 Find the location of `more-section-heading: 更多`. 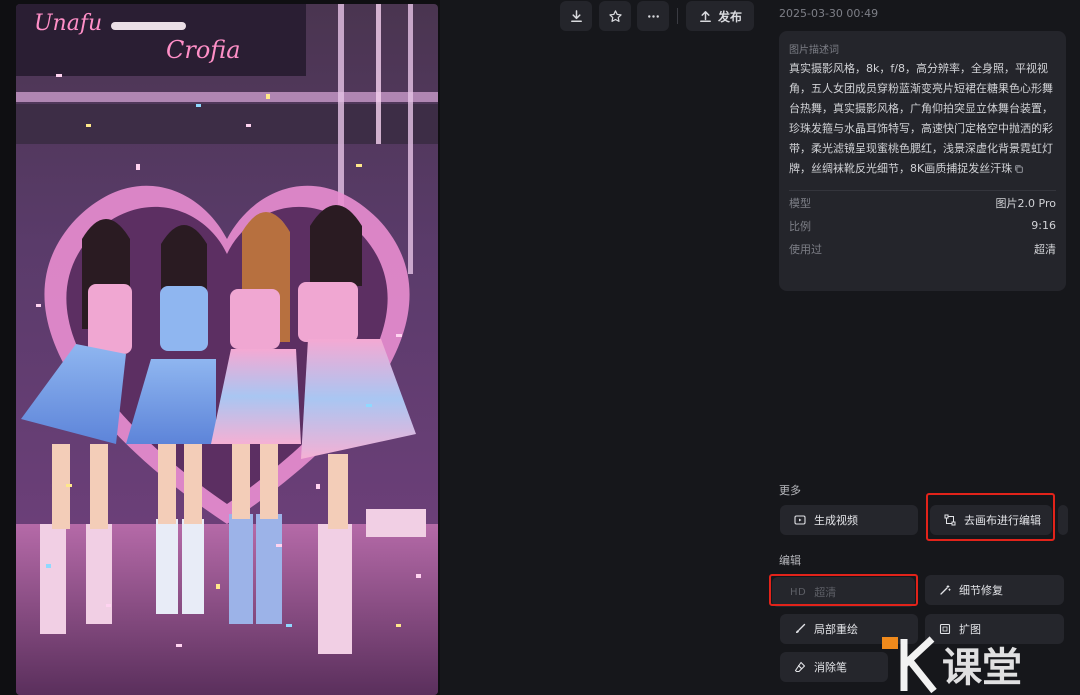

more-section-heading: 更多 is located at coordinates (790, 490).